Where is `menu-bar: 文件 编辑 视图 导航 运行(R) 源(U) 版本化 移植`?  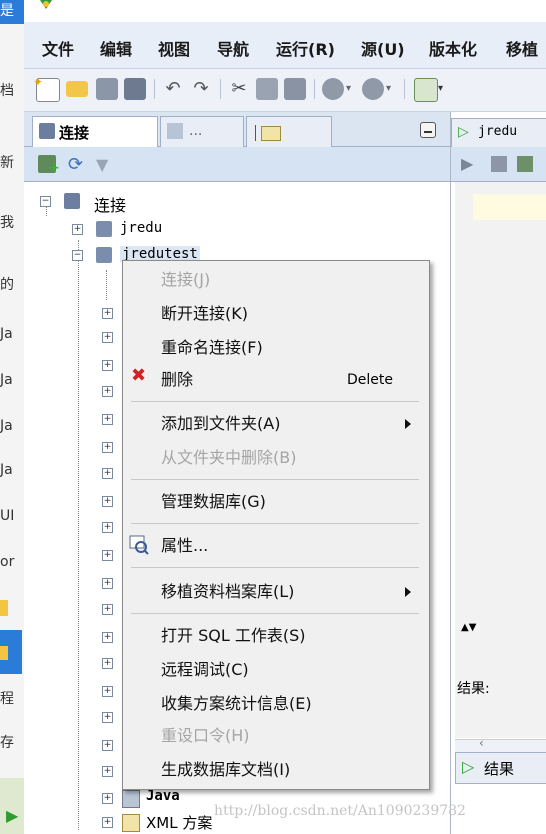 menu-bar: 文件 编辑 视图 导航 运行(R) 源(U) 版本化 移植 is located at coordinates (285, 45).